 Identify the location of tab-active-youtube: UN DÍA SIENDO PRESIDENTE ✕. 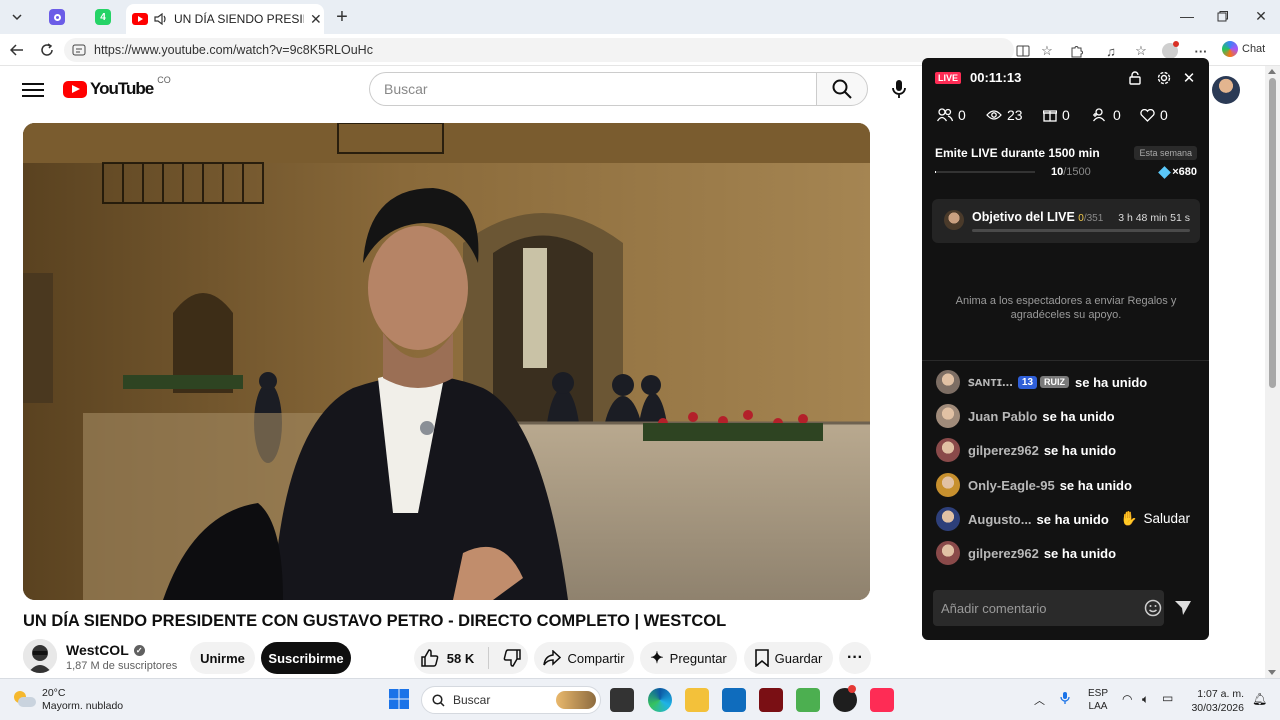
(225, 19).